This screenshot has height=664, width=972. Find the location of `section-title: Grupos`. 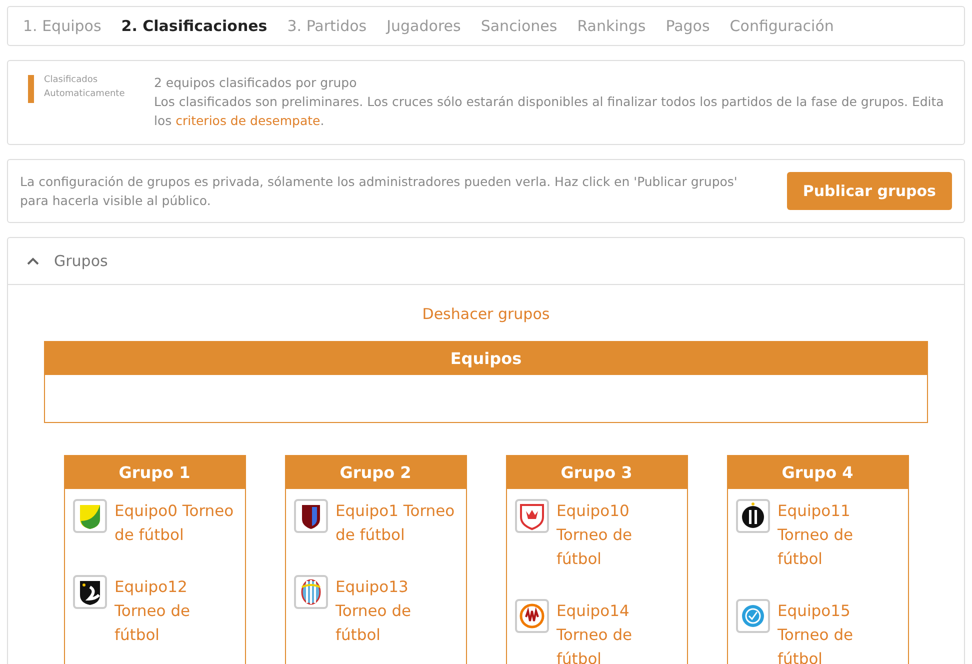

section-title: Grupos is located at coordinates (81, 261).